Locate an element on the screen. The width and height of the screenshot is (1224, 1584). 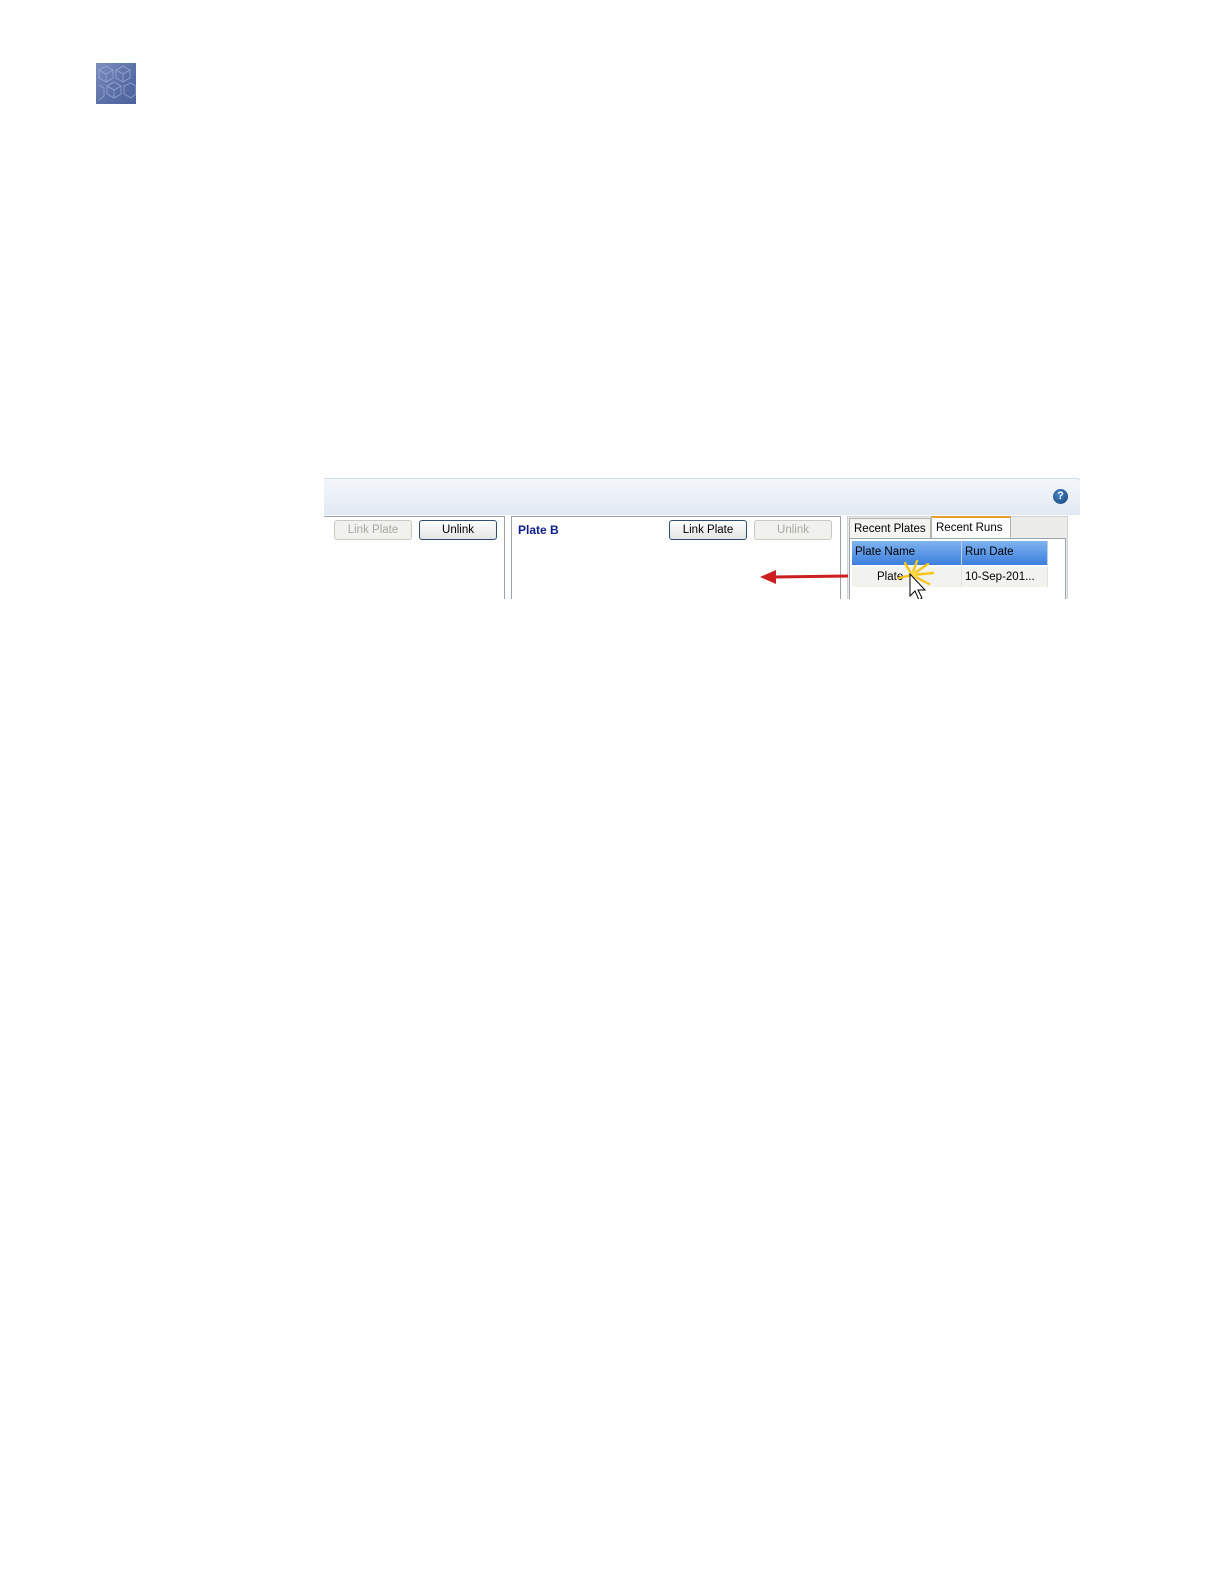
logo-cube-icon is located at coordinates (116, 83).